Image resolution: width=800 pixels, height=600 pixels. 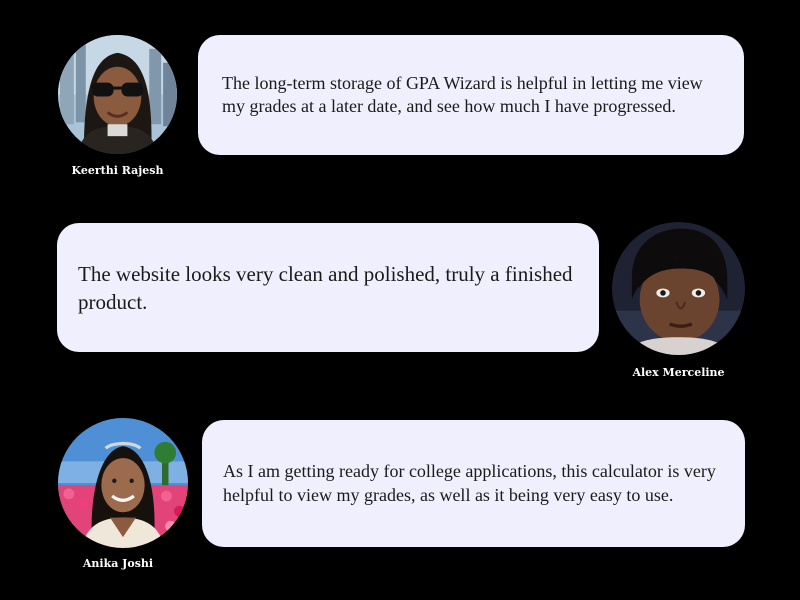 I want to click on author-name-keerthi-rajesh: Keerthi Rajesh, so click(x=117, y=170).